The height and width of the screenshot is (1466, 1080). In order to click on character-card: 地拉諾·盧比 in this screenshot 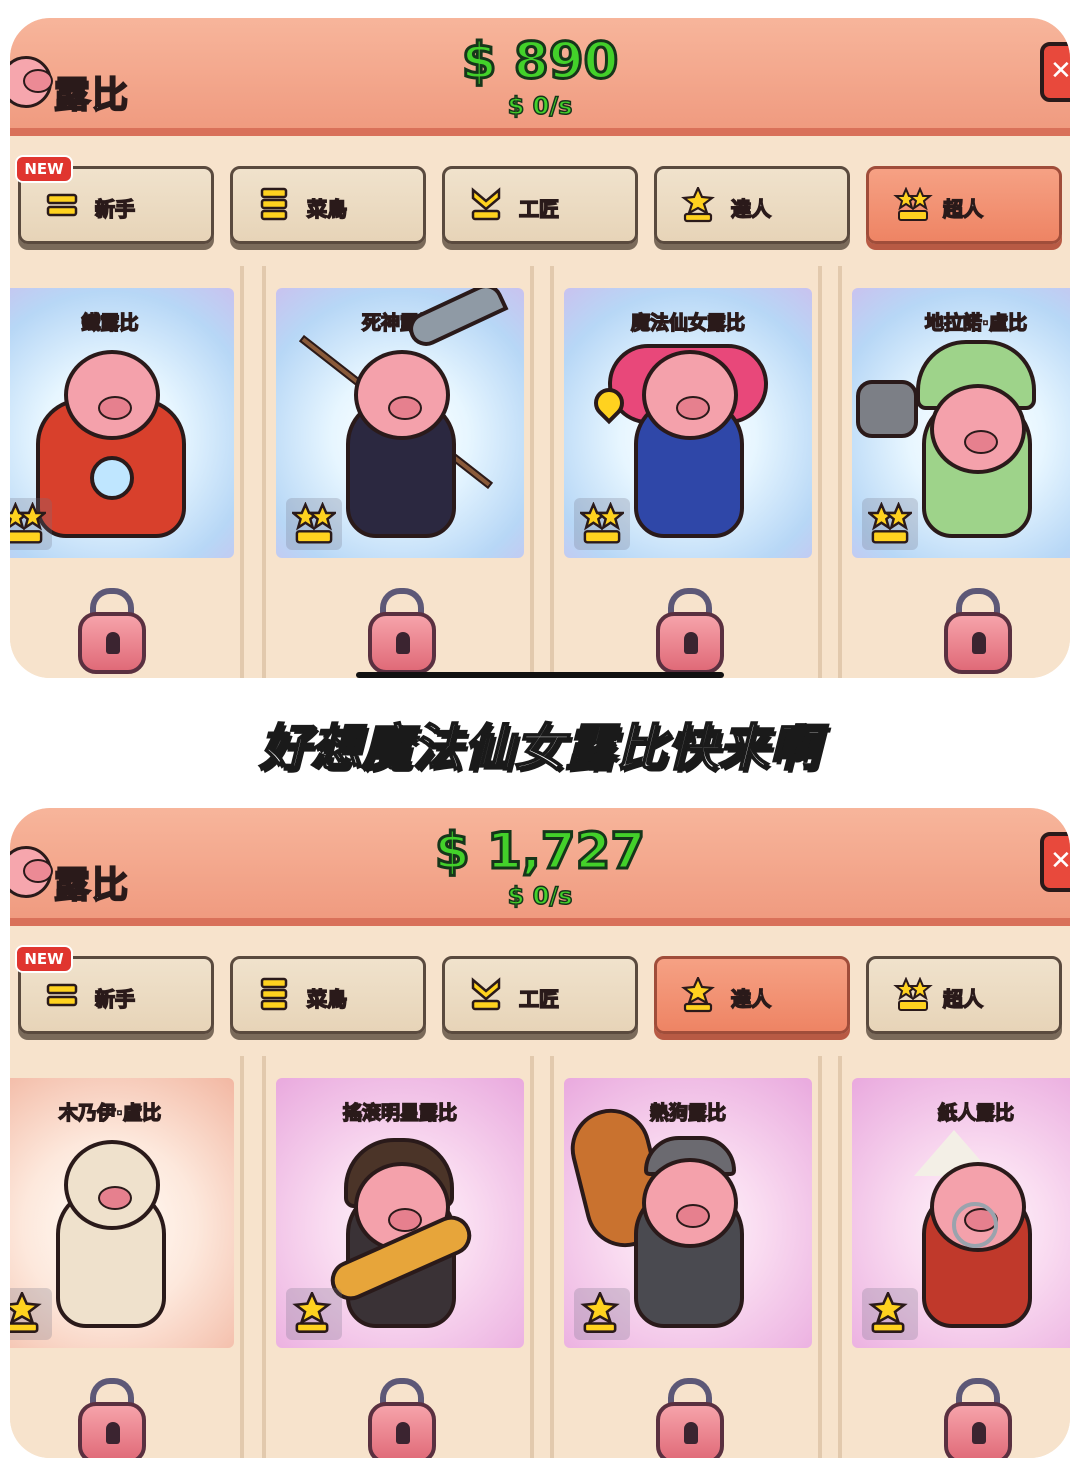, I will do `click(954, 472)`.